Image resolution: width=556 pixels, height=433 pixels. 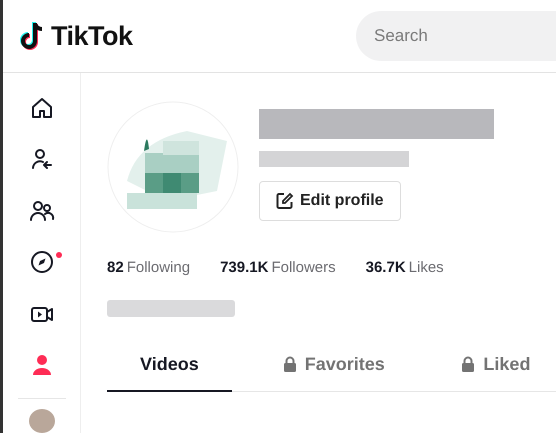 I want to click on edit-icon, so click(x=285, y=201).